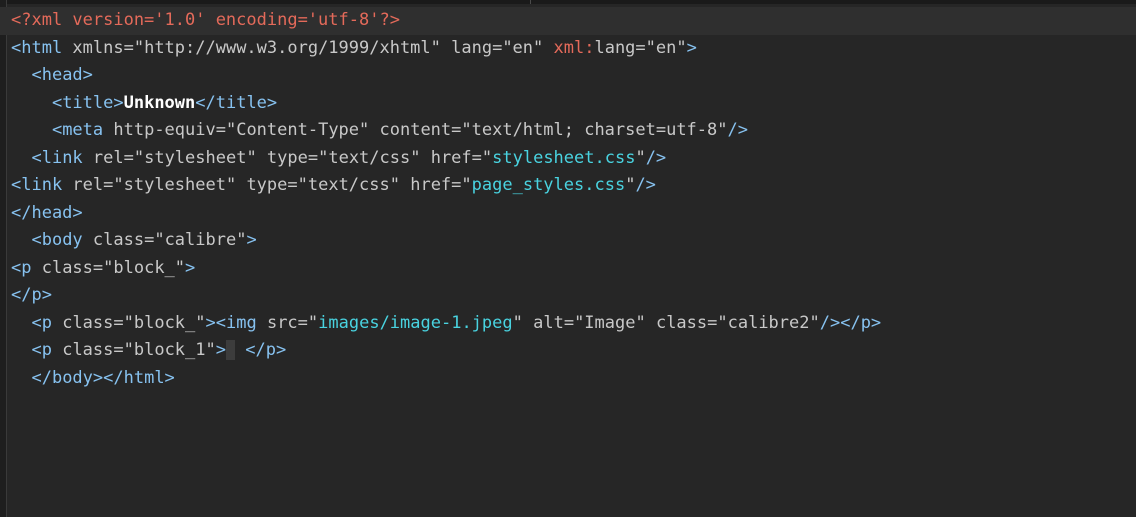 This screenshot has height=517, width=1136. I want to click on code-token: "calibre2", so click(768, 322).